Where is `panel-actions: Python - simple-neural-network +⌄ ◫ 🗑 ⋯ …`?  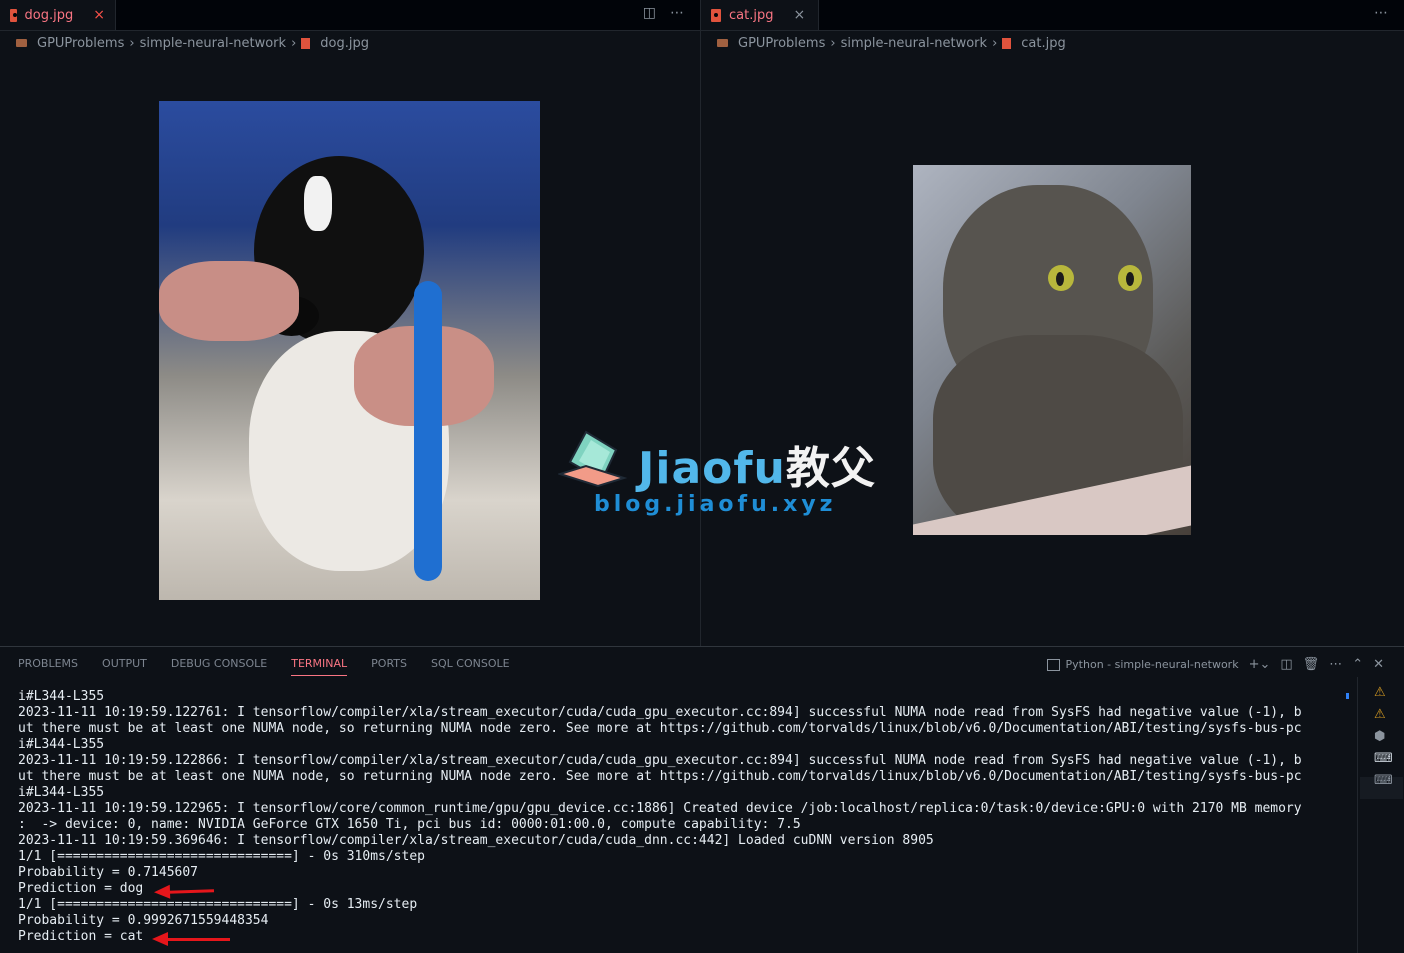
panel-actions: Python - simple-neural-network +⌄ ◫ 🗑 ⋯ … is located at coordinates (1215, 664).